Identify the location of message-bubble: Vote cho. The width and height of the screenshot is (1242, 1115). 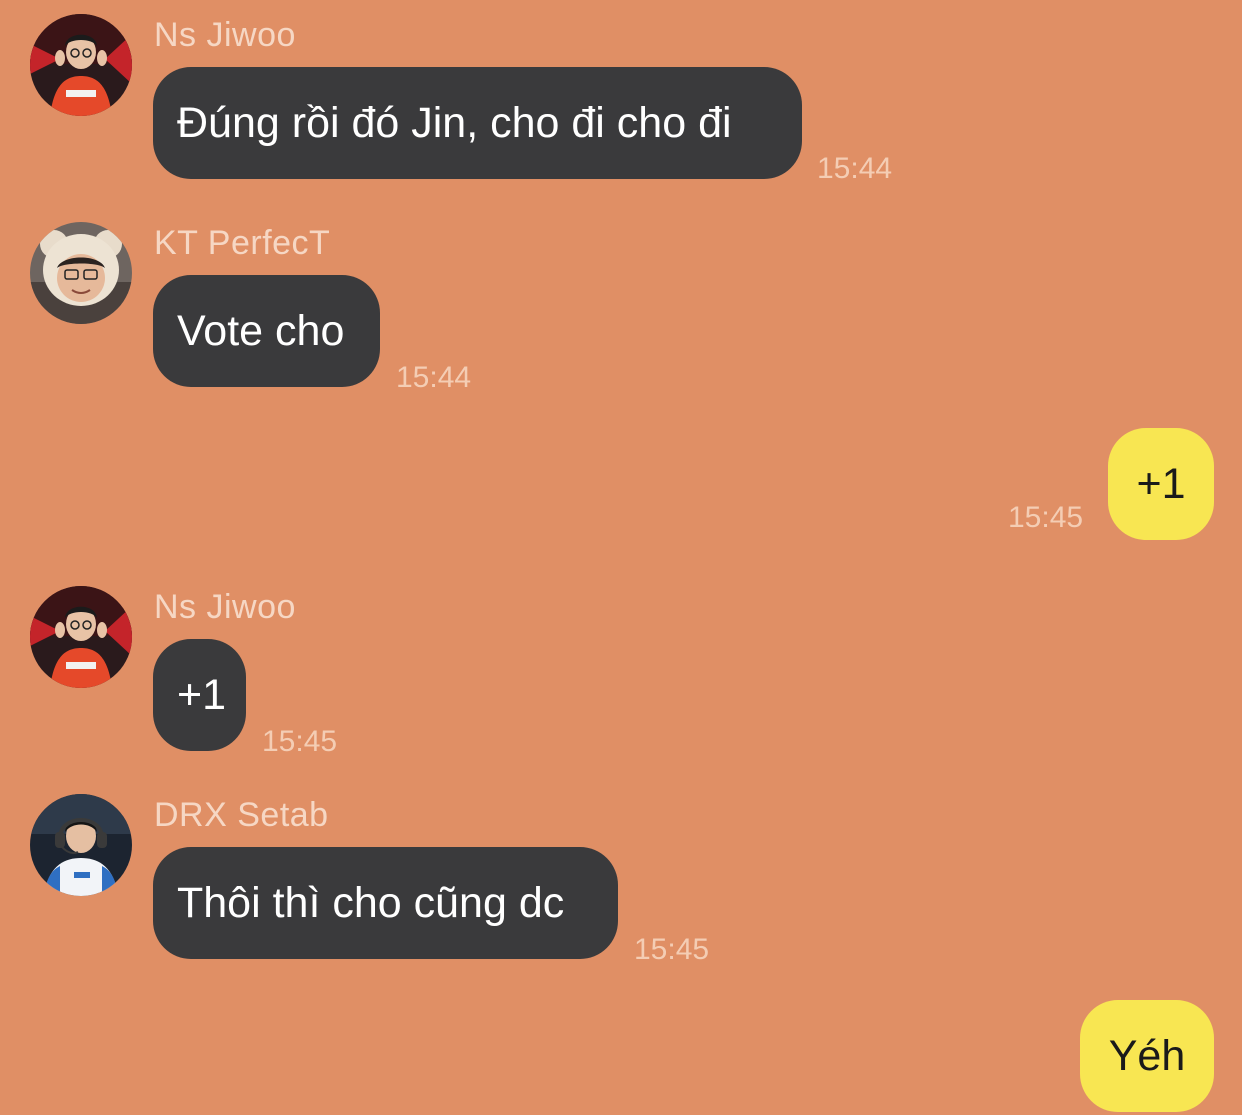
(266, 331).